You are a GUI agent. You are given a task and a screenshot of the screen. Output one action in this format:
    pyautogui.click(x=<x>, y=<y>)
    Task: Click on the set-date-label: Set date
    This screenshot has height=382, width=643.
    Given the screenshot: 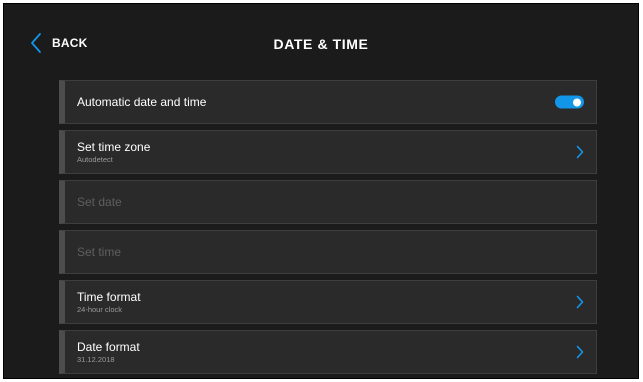 What is the action you would take?
    pyautogui.click(x=99, y=202)
    